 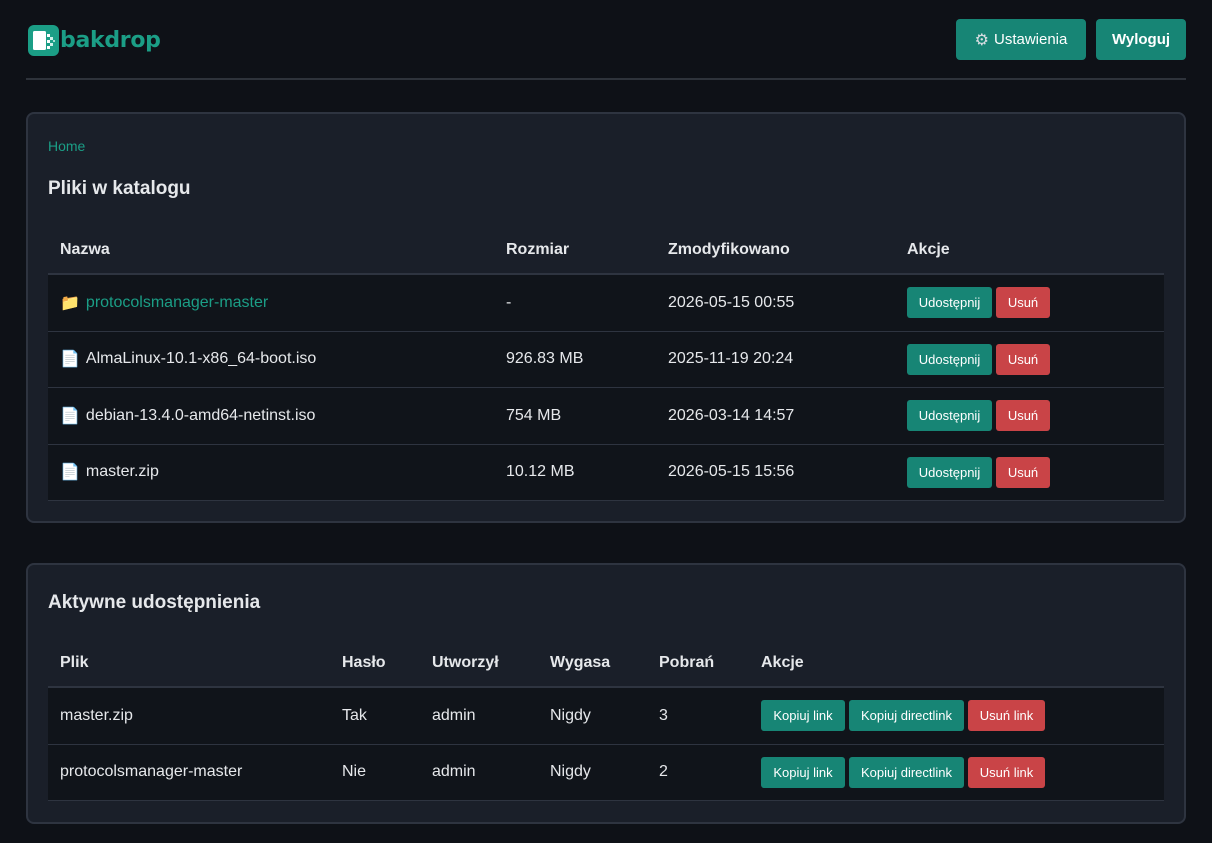 What do you see at coordinates (151, 772) in the screenshot?
I see `share-file: protocolsmanager-master` at bounding box center [151, 772].